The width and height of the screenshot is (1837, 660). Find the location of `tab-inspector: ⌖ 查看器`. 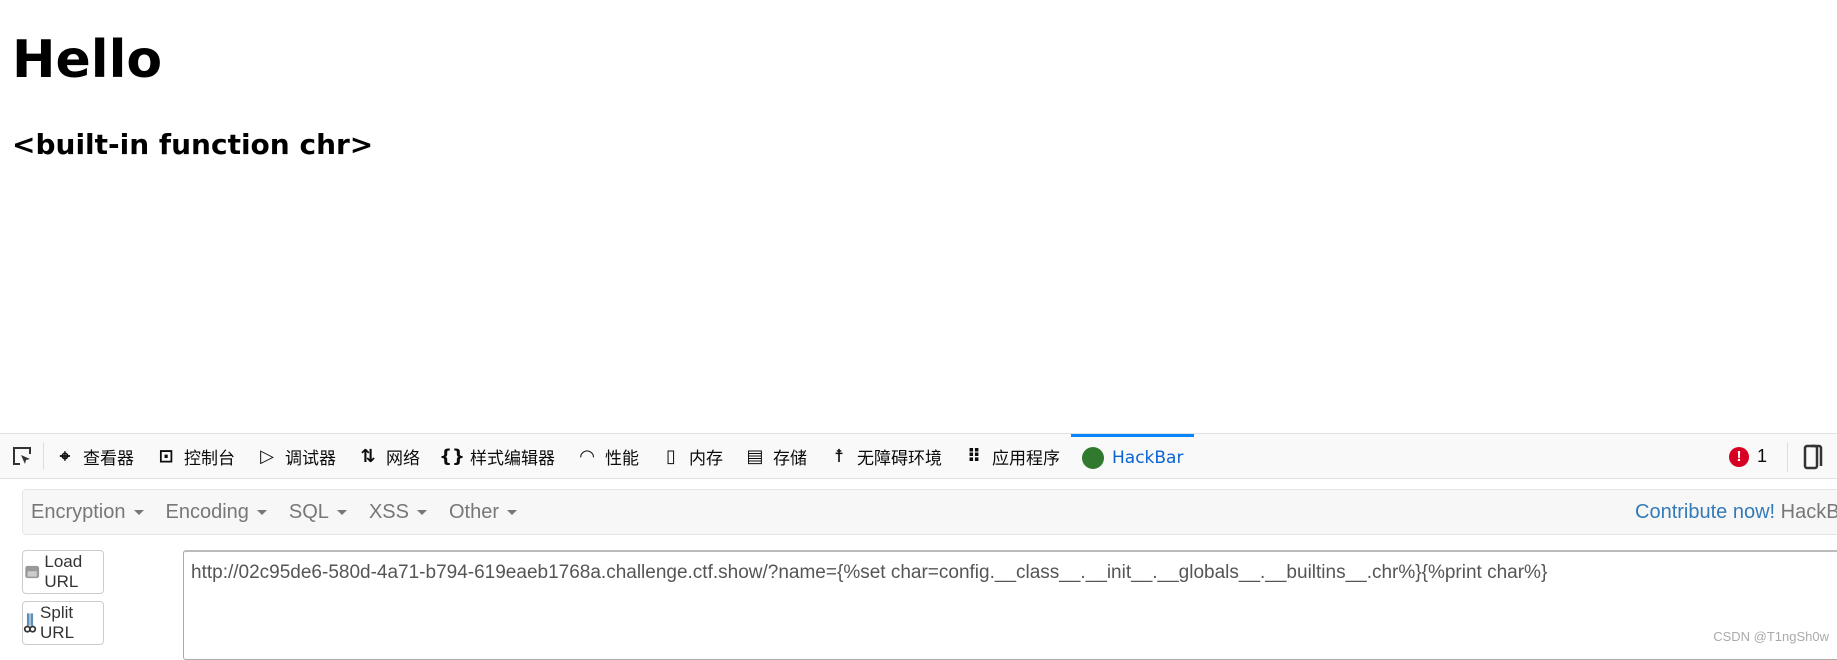

tab-inspector: ⌖ 查看器 is located at coordinates (94, 456).